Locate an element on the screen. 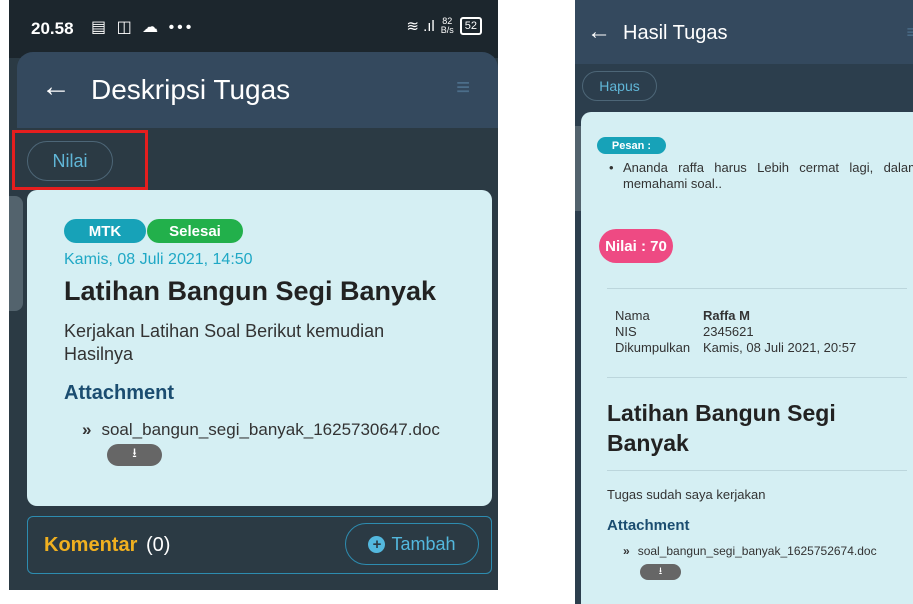 The height and width of the screenshot is (604, 913). info-row-submitted: Dikumpulkan Kamis, 08 Juli 2021, 20:57 is located at coordinates (735, 348).